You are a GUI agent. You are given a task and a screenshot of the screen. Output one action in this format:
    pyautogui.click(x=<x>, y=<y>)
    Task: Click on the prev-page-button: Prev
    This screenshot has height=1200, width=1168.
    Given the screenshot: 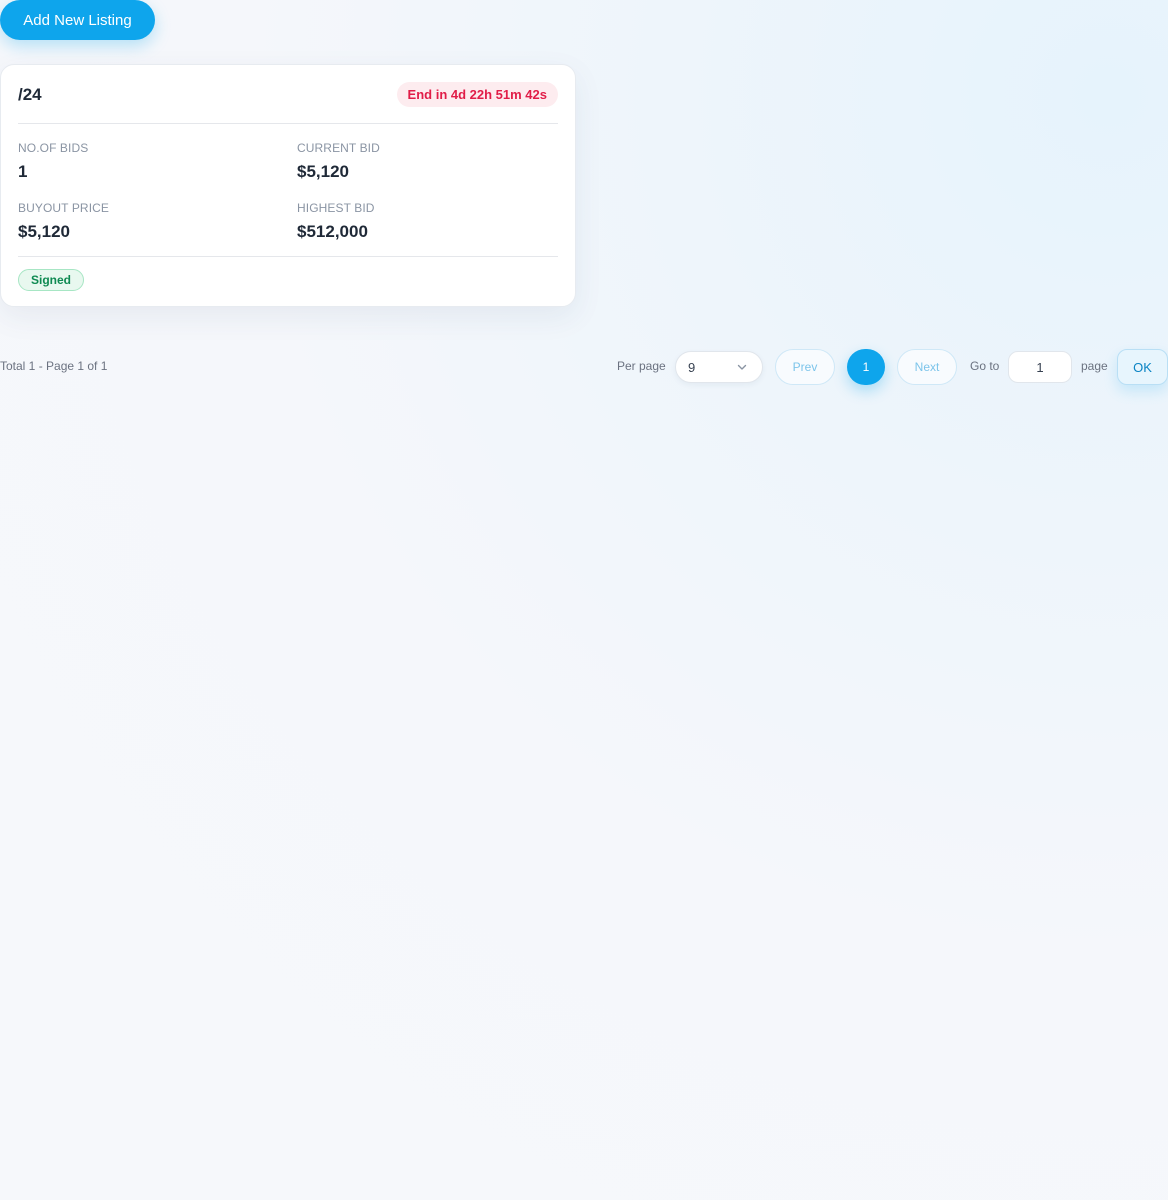 What is the action you would take?
    pyautogui.click(x=805, y=367)
    